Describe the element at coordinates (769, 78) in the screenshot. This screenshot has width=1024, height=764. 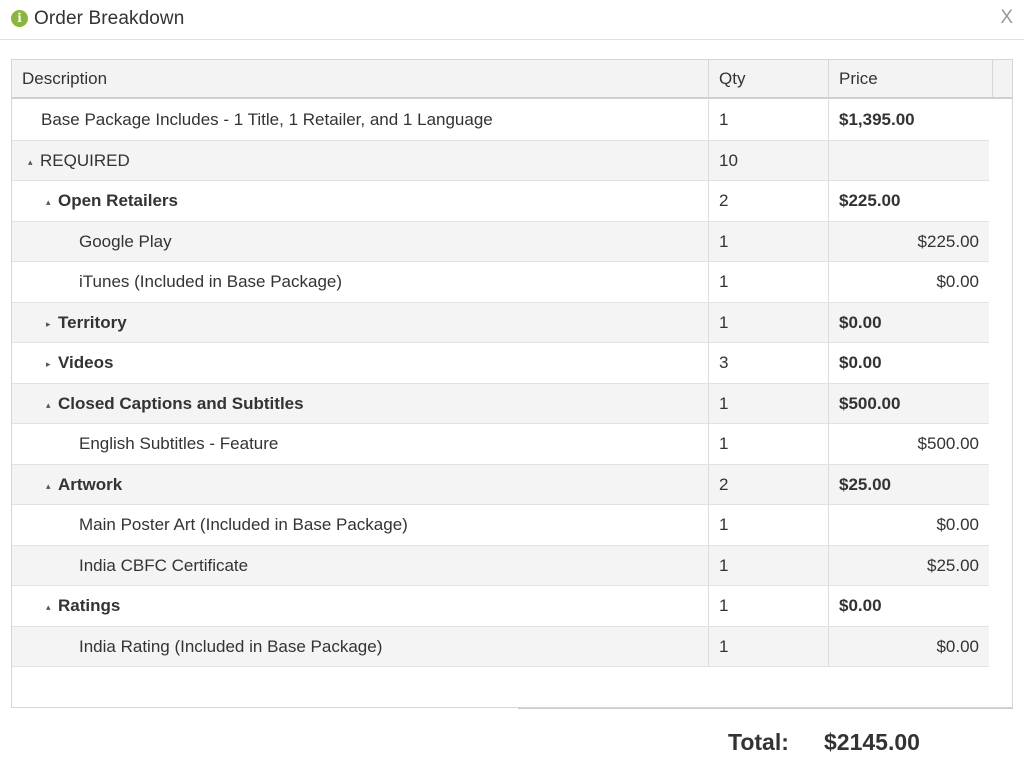
I see `column-header-qty: Qty` at that location.